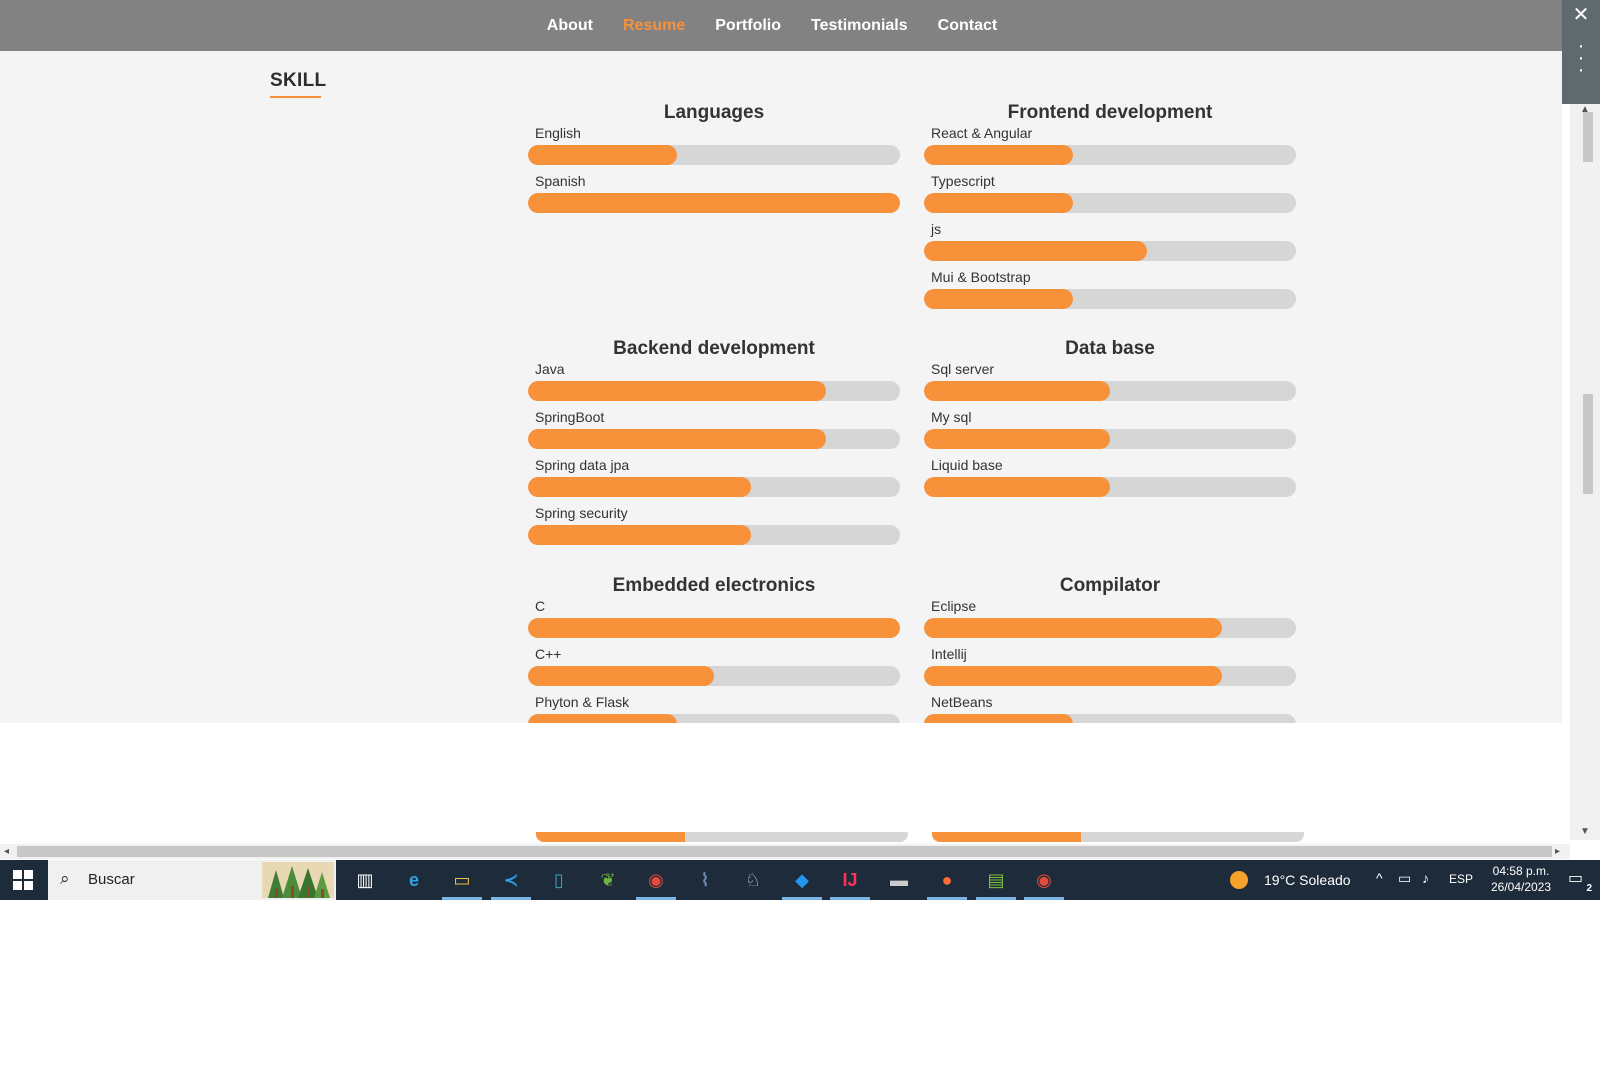  Describe the element at coordinates (963, 181) in the screenshot. I see `skill-label: Typescript` at that location.